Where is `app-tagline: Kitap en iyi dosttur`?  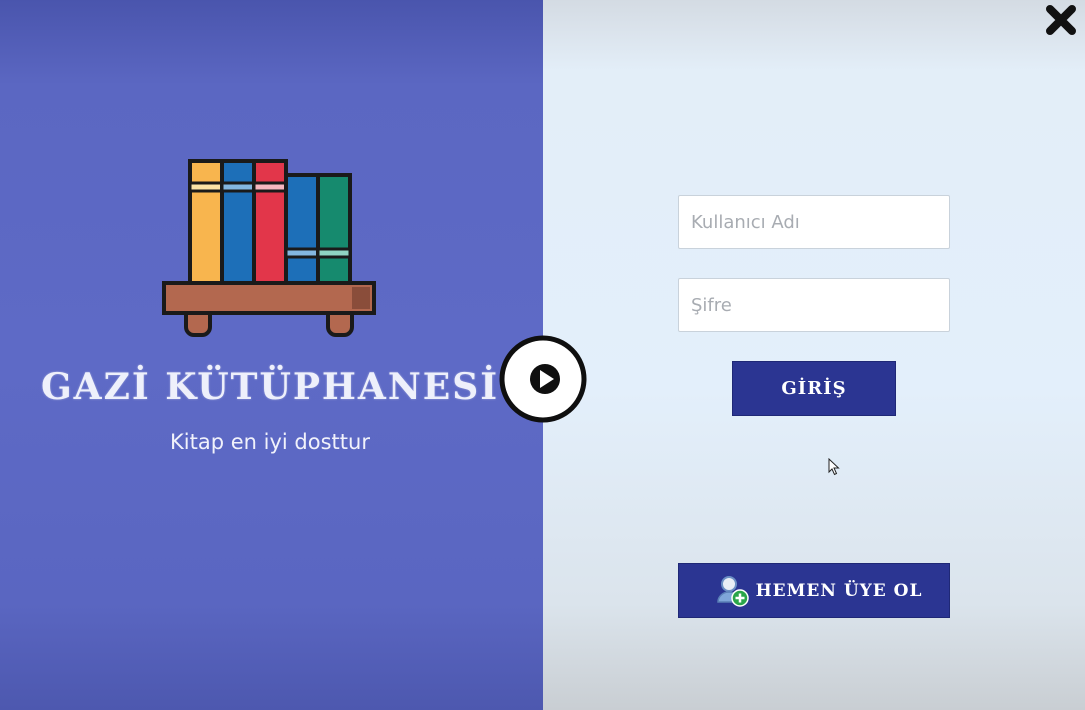 app-tagline: Kitap en iyi dosttur is located at coordinates (270, 442).